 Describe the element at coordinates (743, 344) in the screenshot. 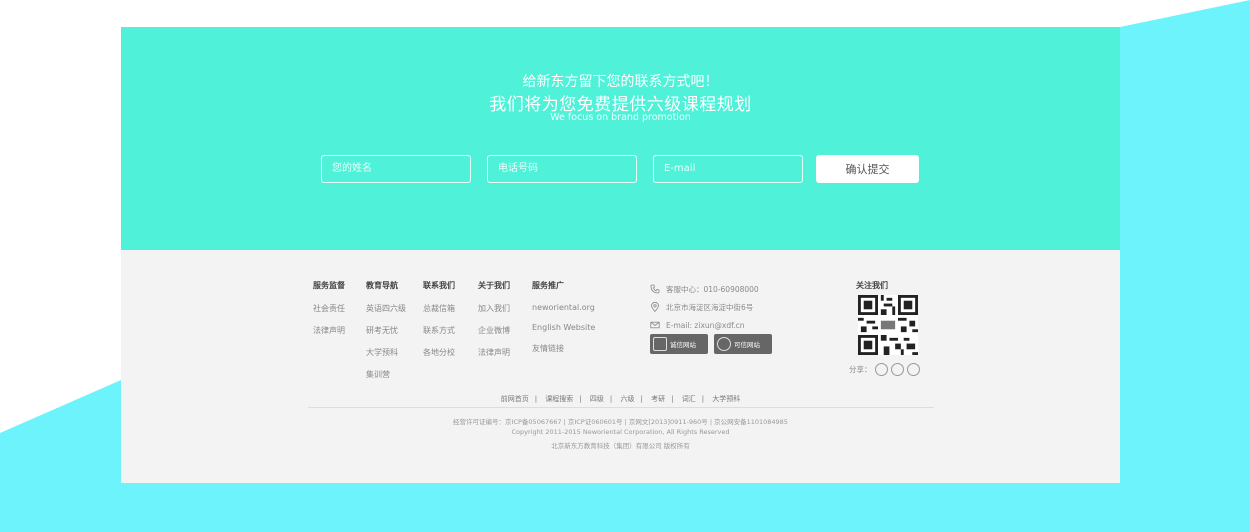

I see `trusted-site-badge: 可信网站` at that location.